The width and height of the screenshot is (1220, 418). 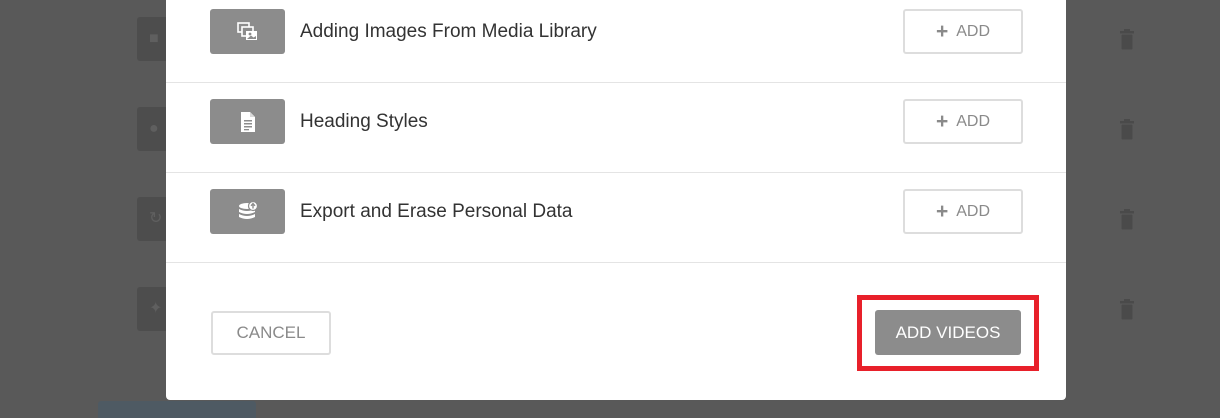 I want to click on item-title: Adding Images From Media Library, so click(x=448, y=31).